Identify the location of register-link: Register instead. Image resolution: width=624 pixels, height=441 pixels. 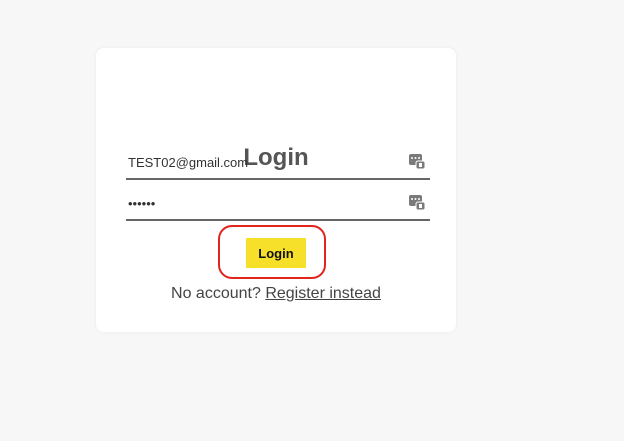
(323, 293).